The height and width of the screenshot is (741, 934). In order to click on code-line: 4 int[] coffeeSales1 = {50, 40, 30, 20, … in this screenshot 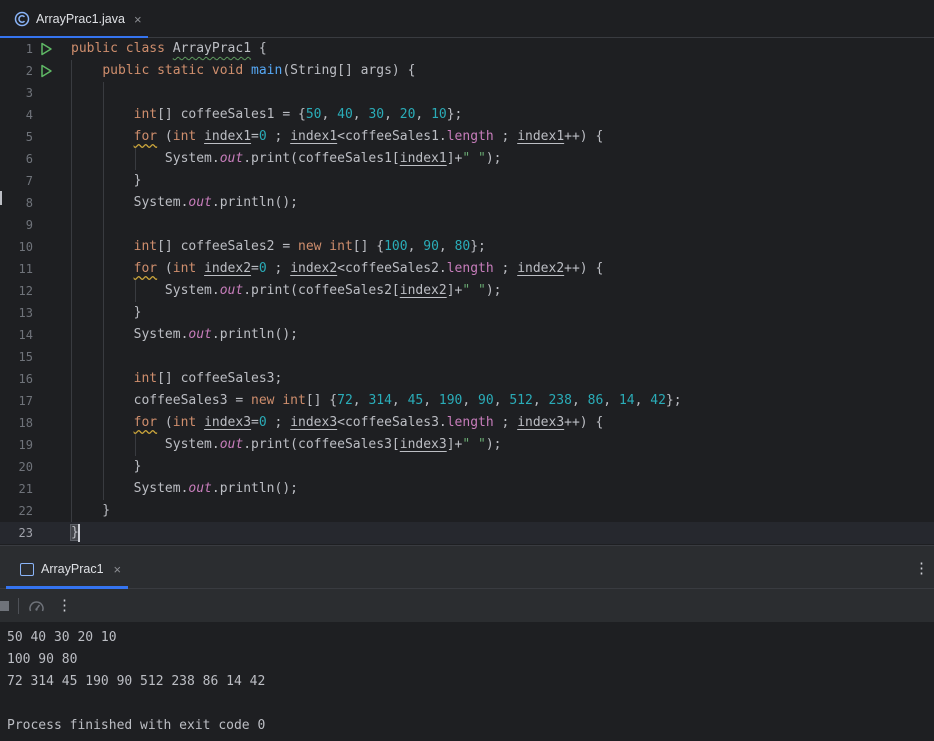, I will do `click(467, 115)`.